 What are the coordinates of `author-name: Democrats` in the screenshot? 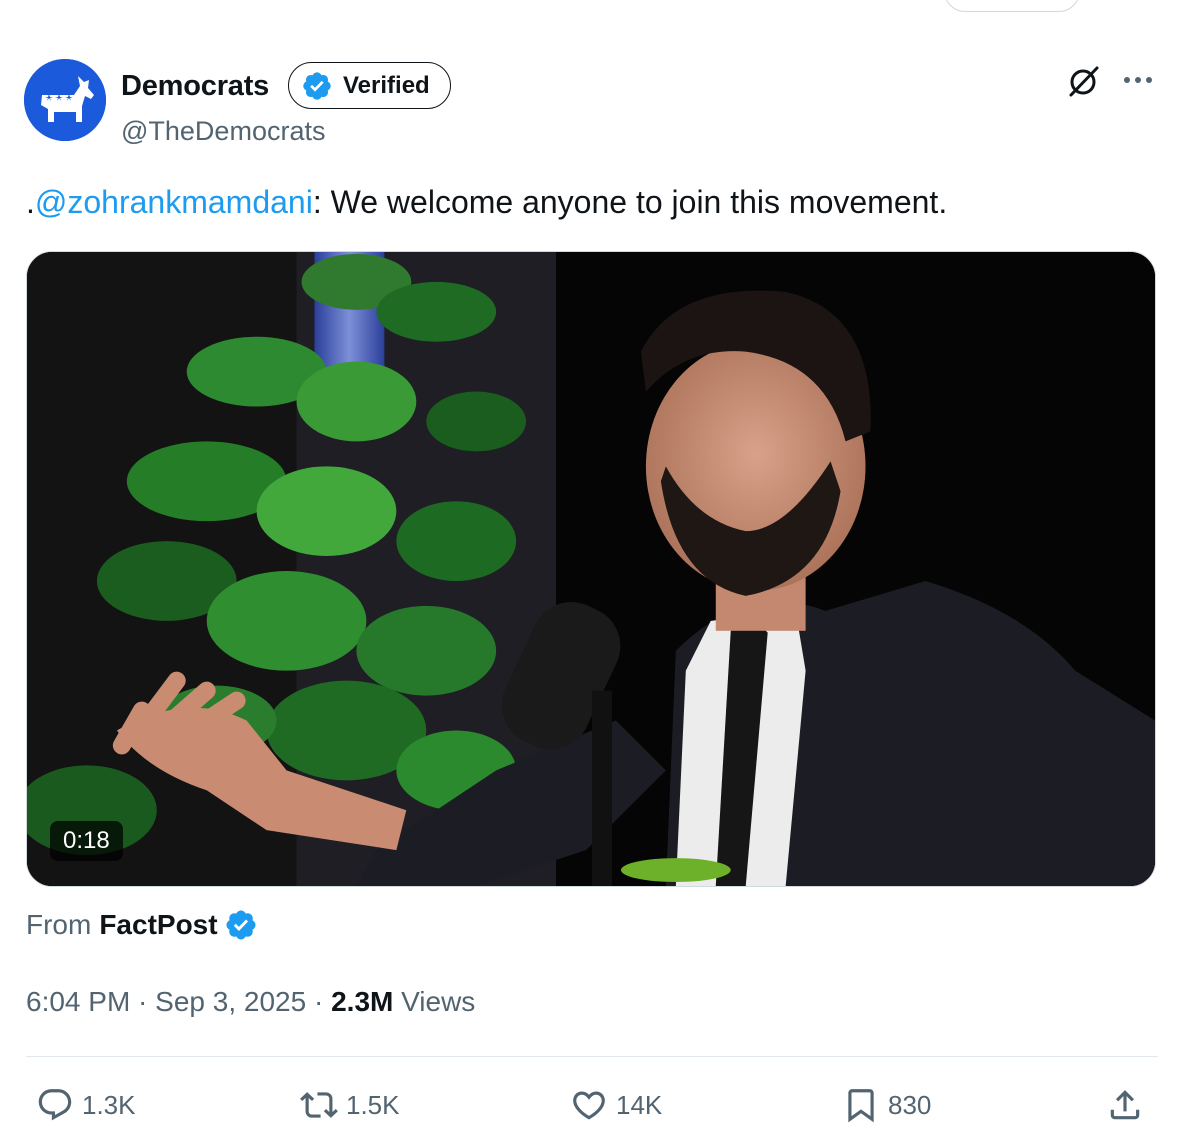 It's located at (195, 86).